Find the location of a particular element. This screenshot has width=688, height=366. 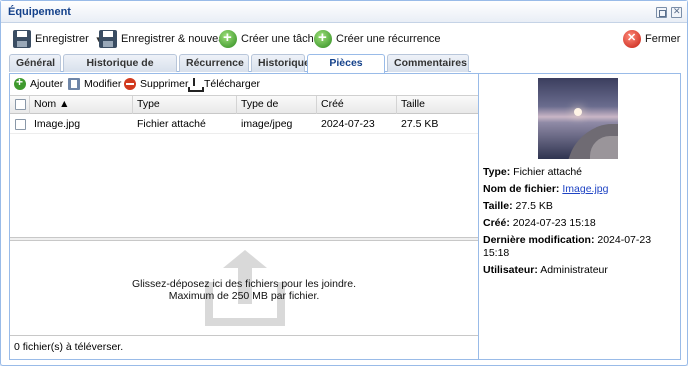

download-button: Télécharger is located at coordinates (224, 85).